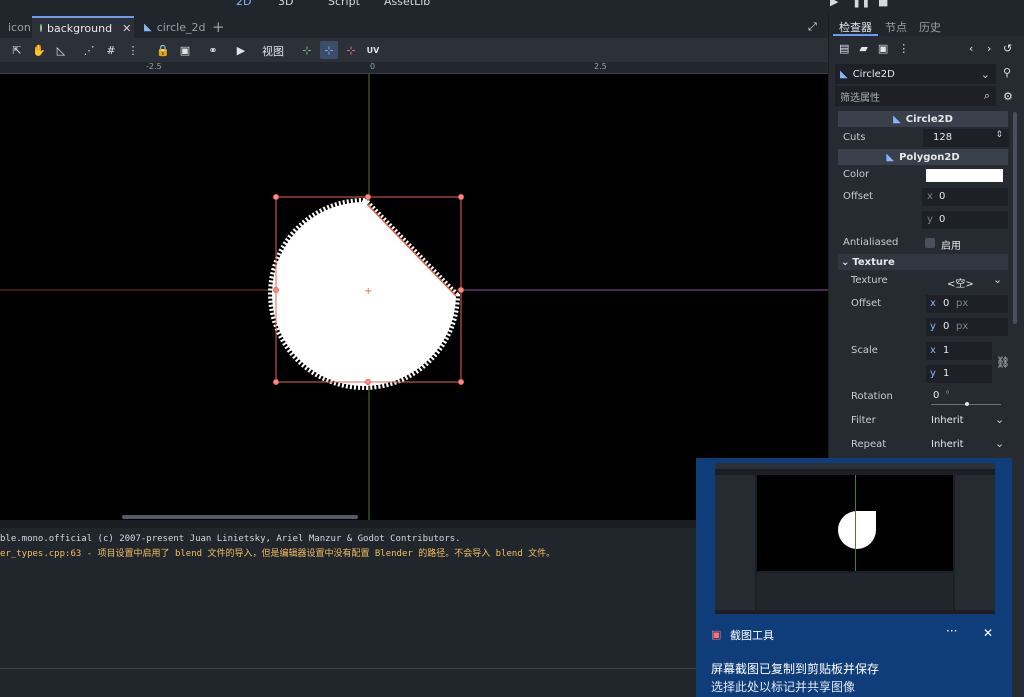  I want to click on filter-input: 筛选属性 ⌕, so click(915, 96).